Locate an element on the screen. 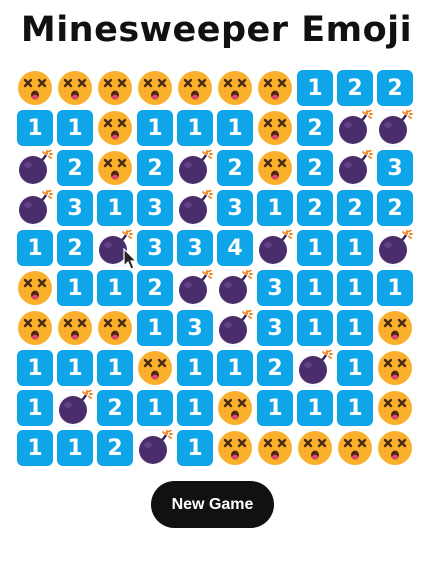  new-game-button: New Game is located at coordinates (212, 504).